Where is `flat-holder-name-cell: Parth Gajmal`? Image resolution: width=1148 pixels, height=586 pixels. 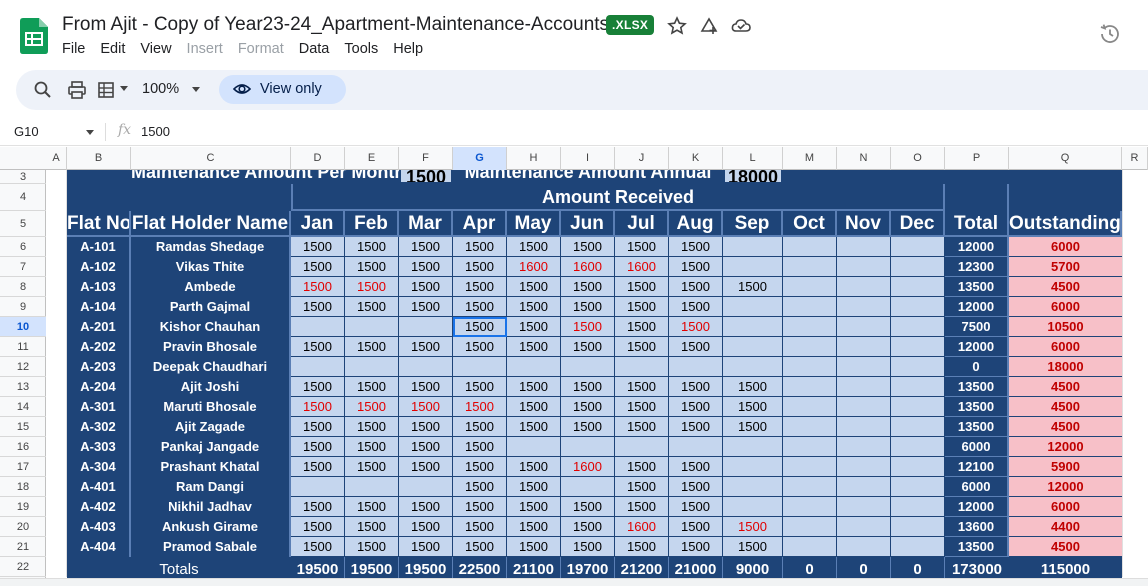 flat-holder-name-cell: Parth Gajmal is located at coordinates (211, 307).